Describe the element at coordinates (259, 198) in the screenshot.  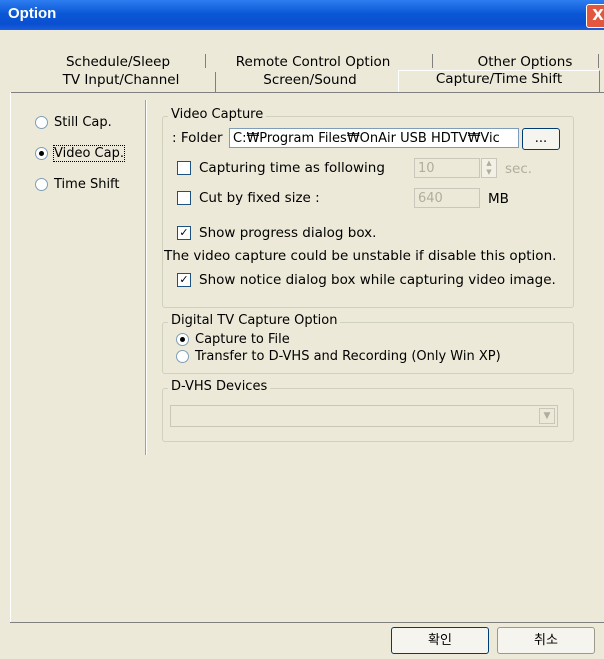
I see `checkbox-label: Cut by fixed size :` at that location.